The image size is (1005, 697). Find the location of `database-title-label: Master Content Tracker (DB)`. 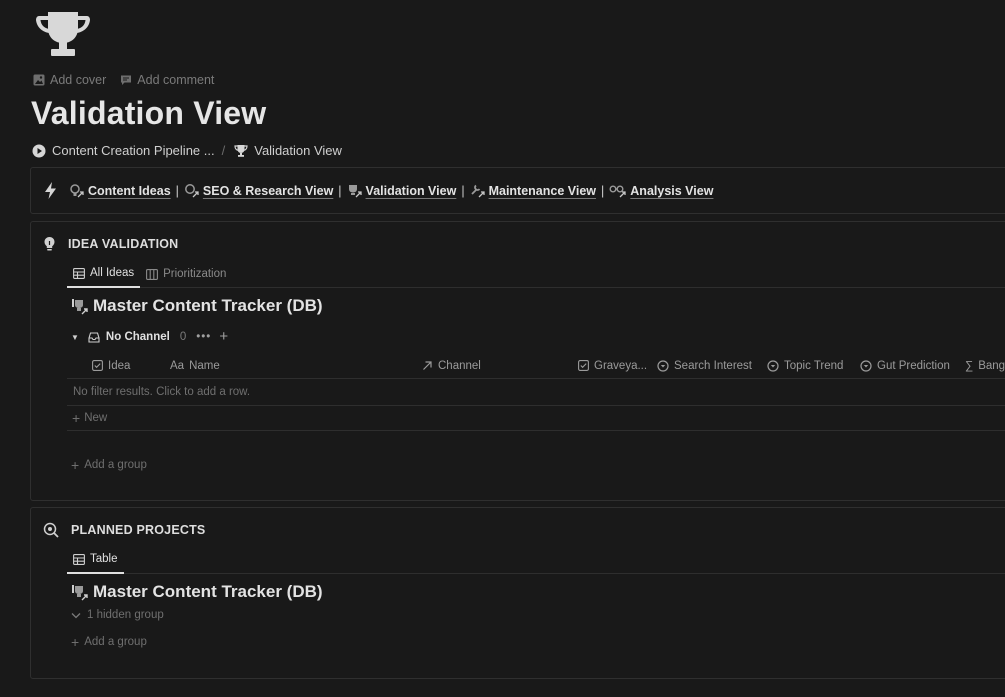

database-title-label: Master Content Tracker (DB) is located at coordinates (208, 591).